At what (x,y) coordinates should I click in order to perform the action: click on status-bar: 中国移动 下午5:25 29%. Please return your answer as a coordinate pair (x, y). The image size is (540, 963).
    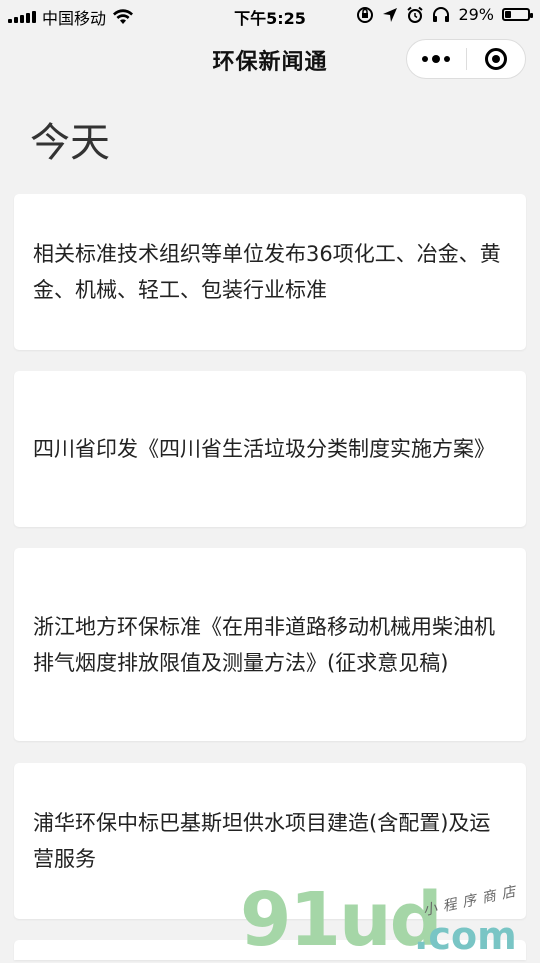
    Looking at the image, I should click on (270, 15).